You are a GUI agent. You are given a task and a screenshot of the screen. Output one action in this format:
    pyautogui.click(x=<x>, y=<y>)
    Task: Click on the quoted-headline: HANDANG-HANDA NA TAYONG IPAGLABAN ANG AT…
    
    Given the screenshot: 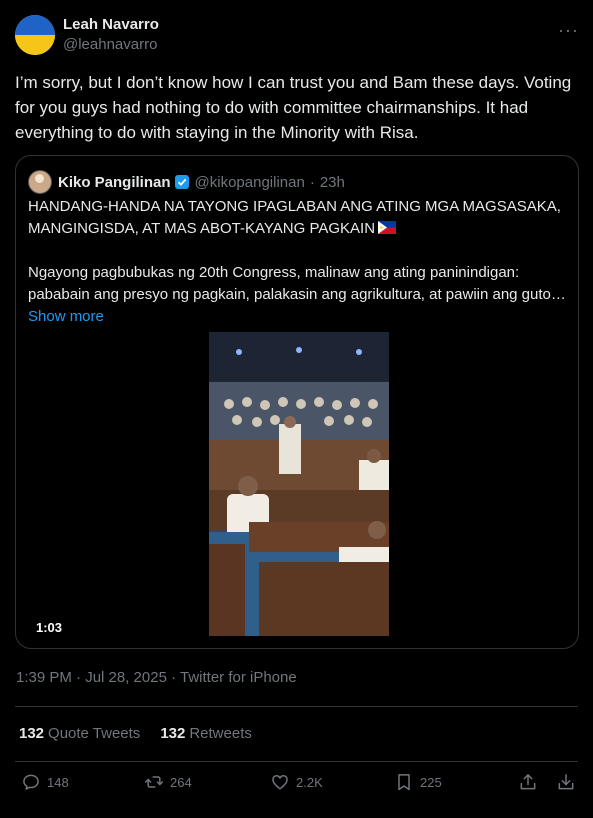 What is the action you would take?
    pyautogui.click(x=294, y=217)
    